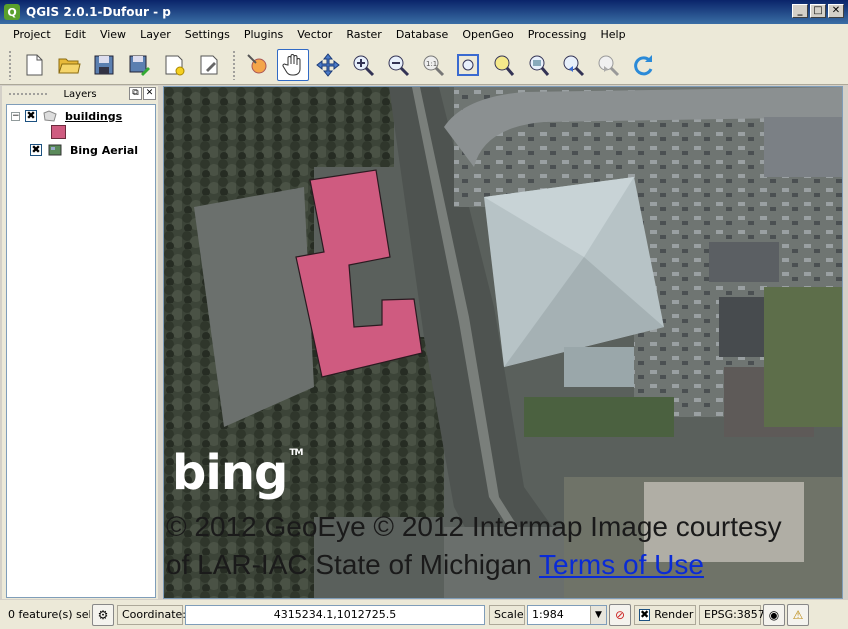 This screenshot has height=629, width=848. I want to click on composer-manager-icon, so click(209, 65).